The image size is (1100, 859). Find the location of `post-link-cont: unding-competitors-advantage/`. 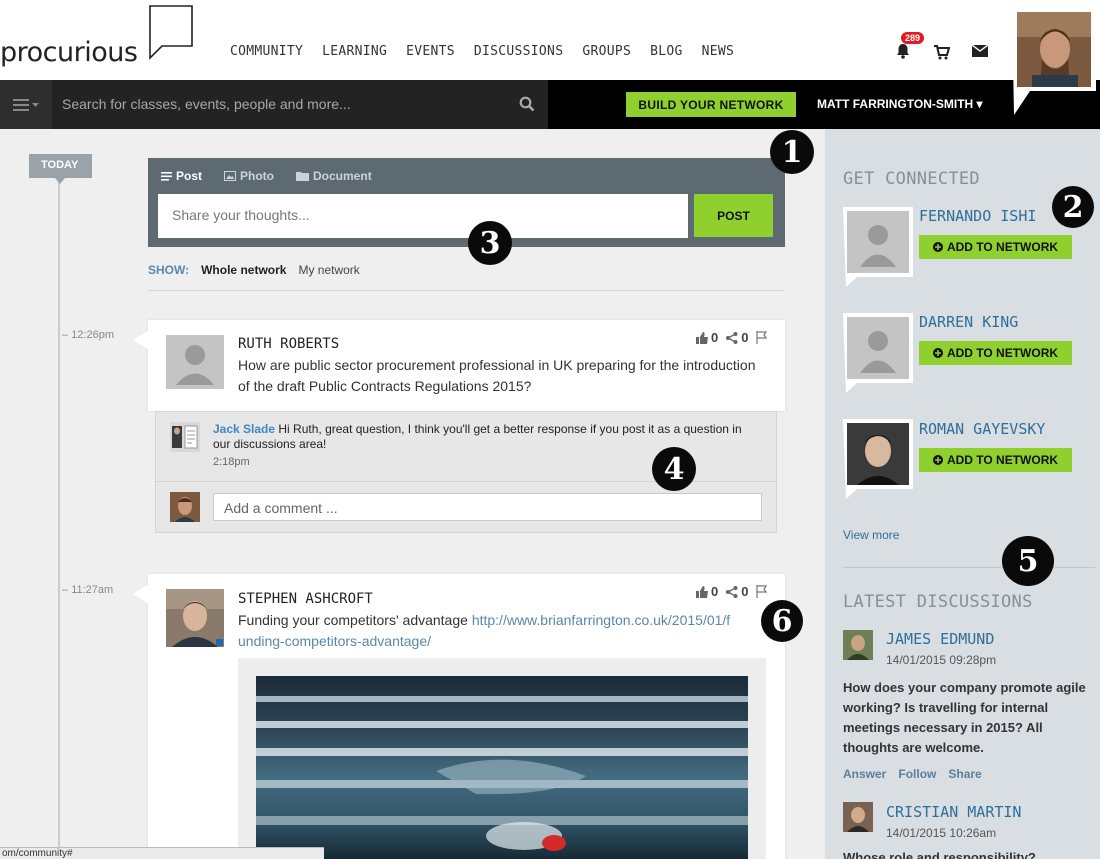

post-link-cont: unding-competitors-advantage/ is located at coordinates (334, 641).